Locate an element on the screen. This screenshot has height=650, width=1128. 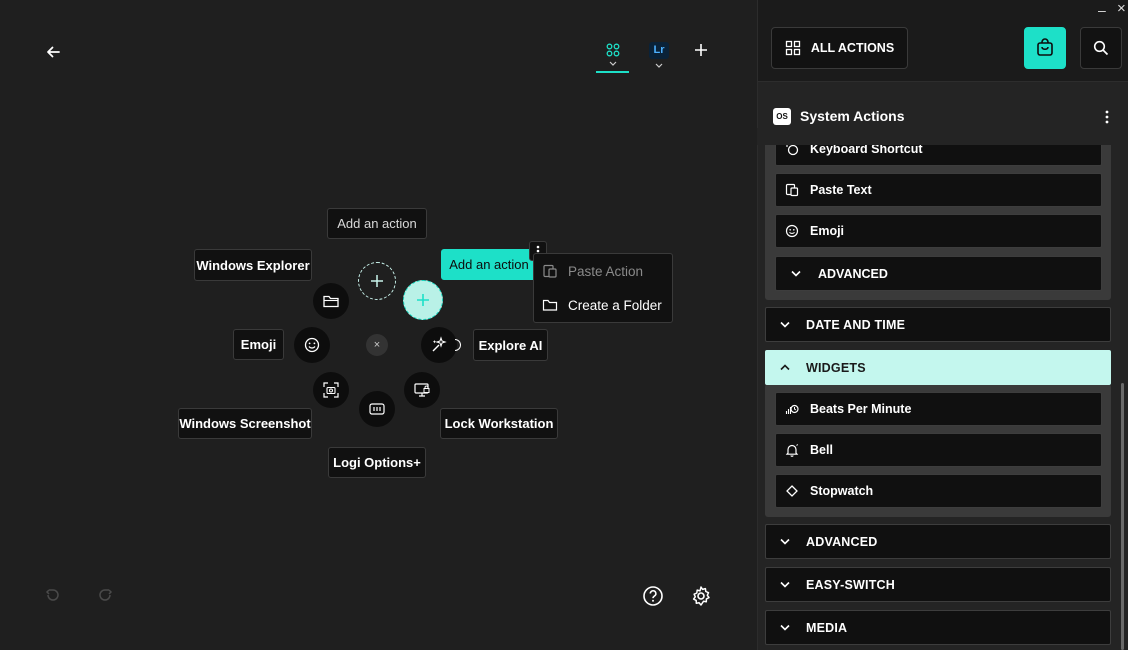
chevron-up-icon is located at coordinates (786, 367).